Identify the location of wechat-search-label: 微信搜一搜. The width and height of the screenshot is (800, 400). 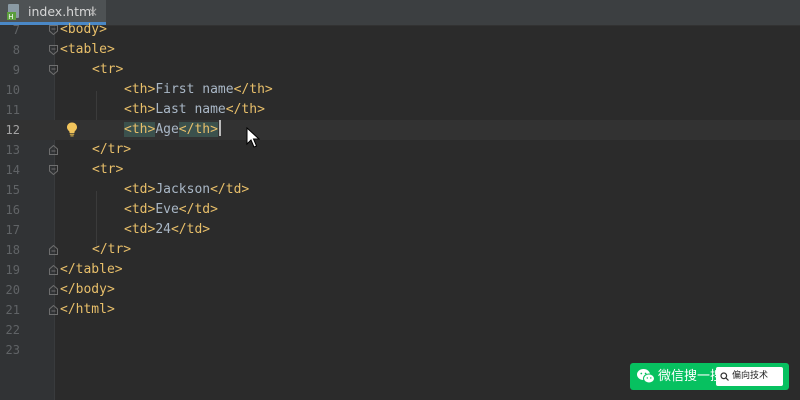
(691, 376).